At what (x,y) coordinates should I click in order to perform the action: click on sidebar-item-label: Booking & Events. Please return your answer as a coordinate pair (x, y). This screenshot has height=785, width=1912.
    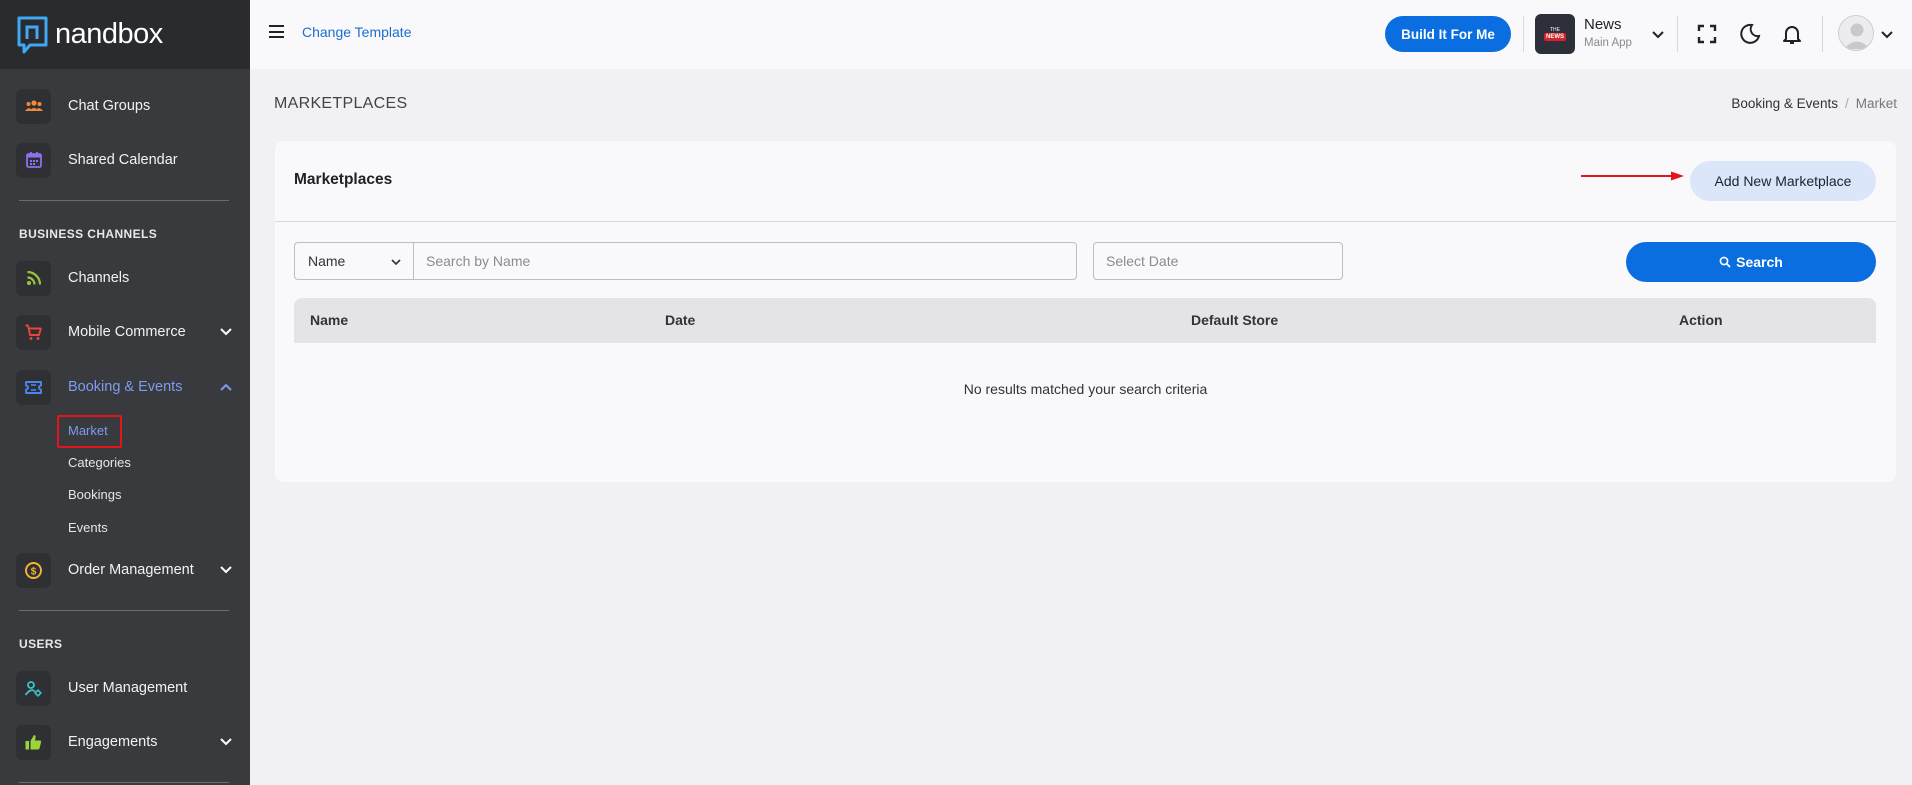
    Looking at the image, I should click on (125, 387).